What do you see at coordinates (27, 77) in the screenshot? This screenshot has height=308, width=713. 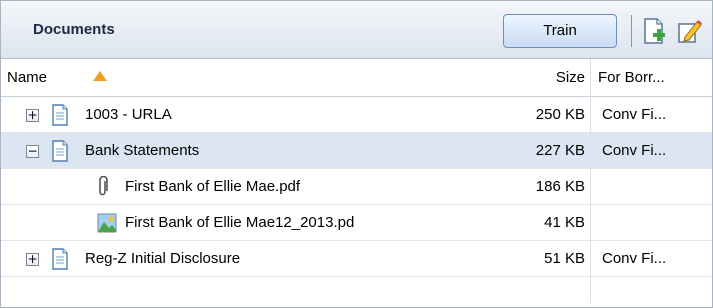 I see `column-header-name: Name` at bounding box center [27, 77].